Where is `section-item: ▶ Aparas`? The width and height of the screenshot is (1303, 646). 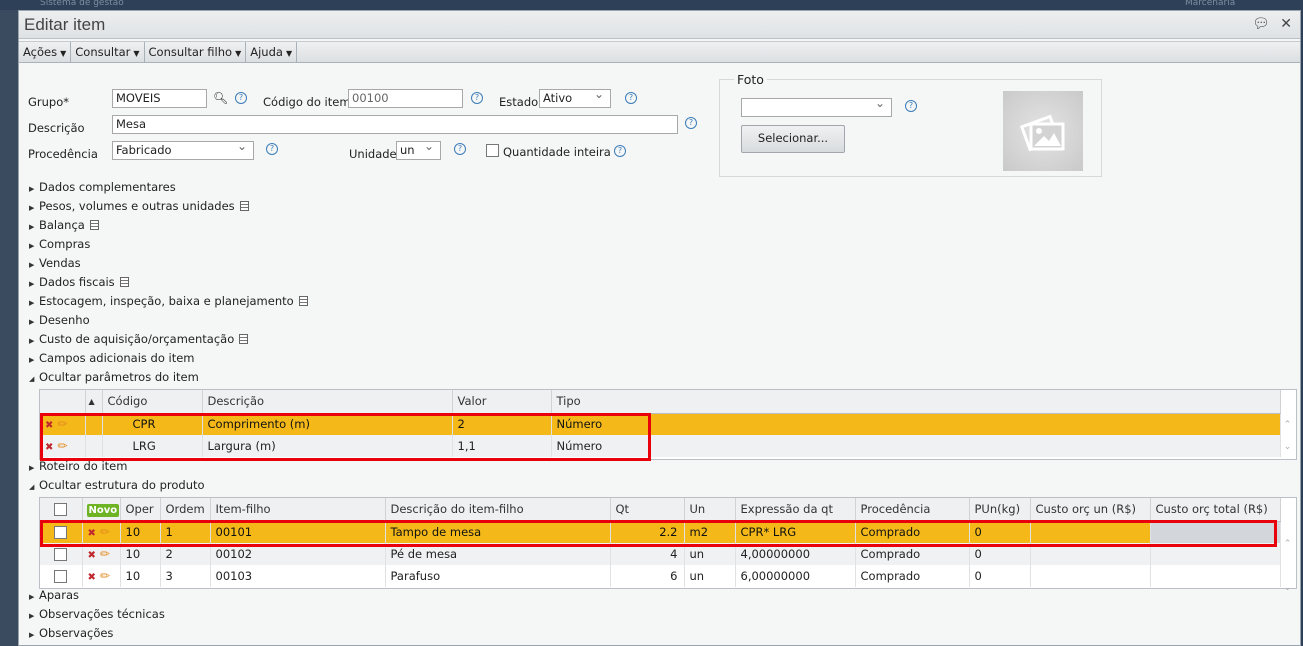
section-item: ▶ Aparas is located at coordinates (54, 595).